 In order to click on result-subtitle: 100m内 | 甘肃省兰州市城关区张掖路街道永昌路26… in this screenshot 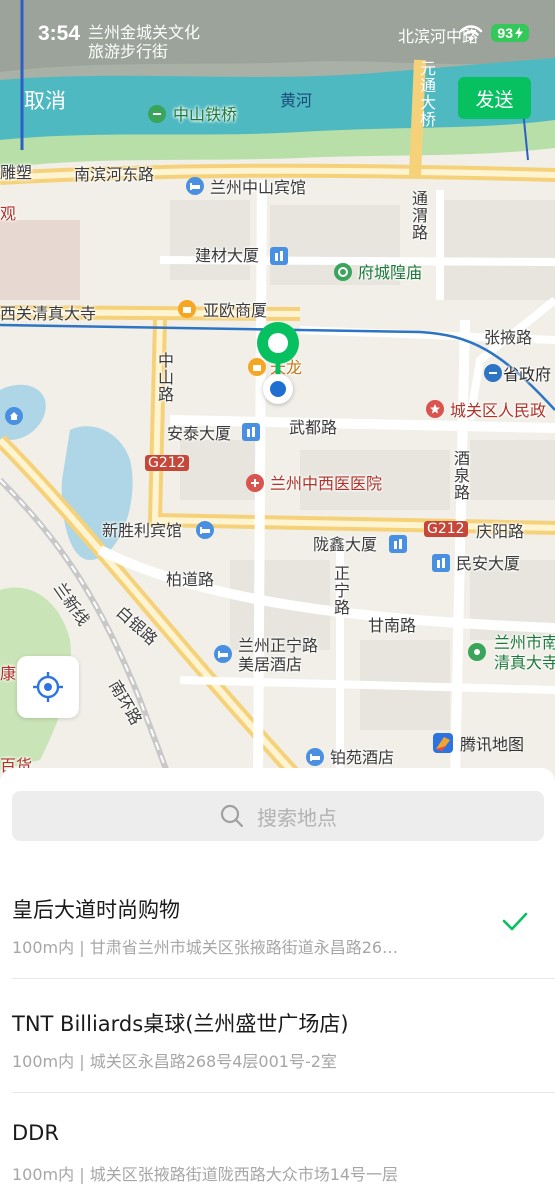, I will do `click(205, 947)`.